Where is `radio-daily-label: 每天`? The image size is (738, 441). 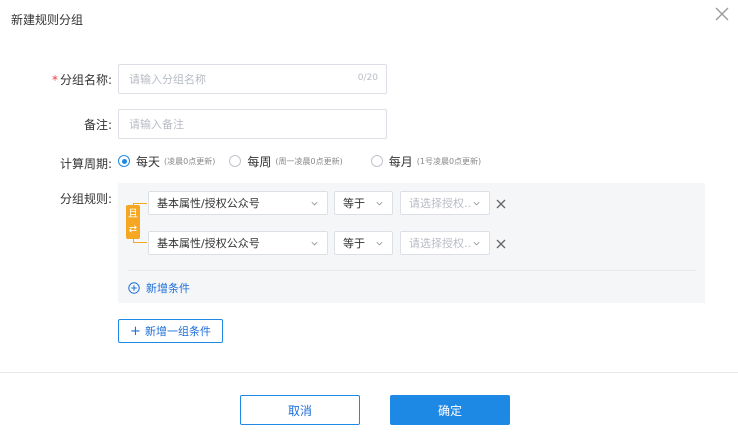
radio-daily-label: 每天 is located at coordinates (148, 161).